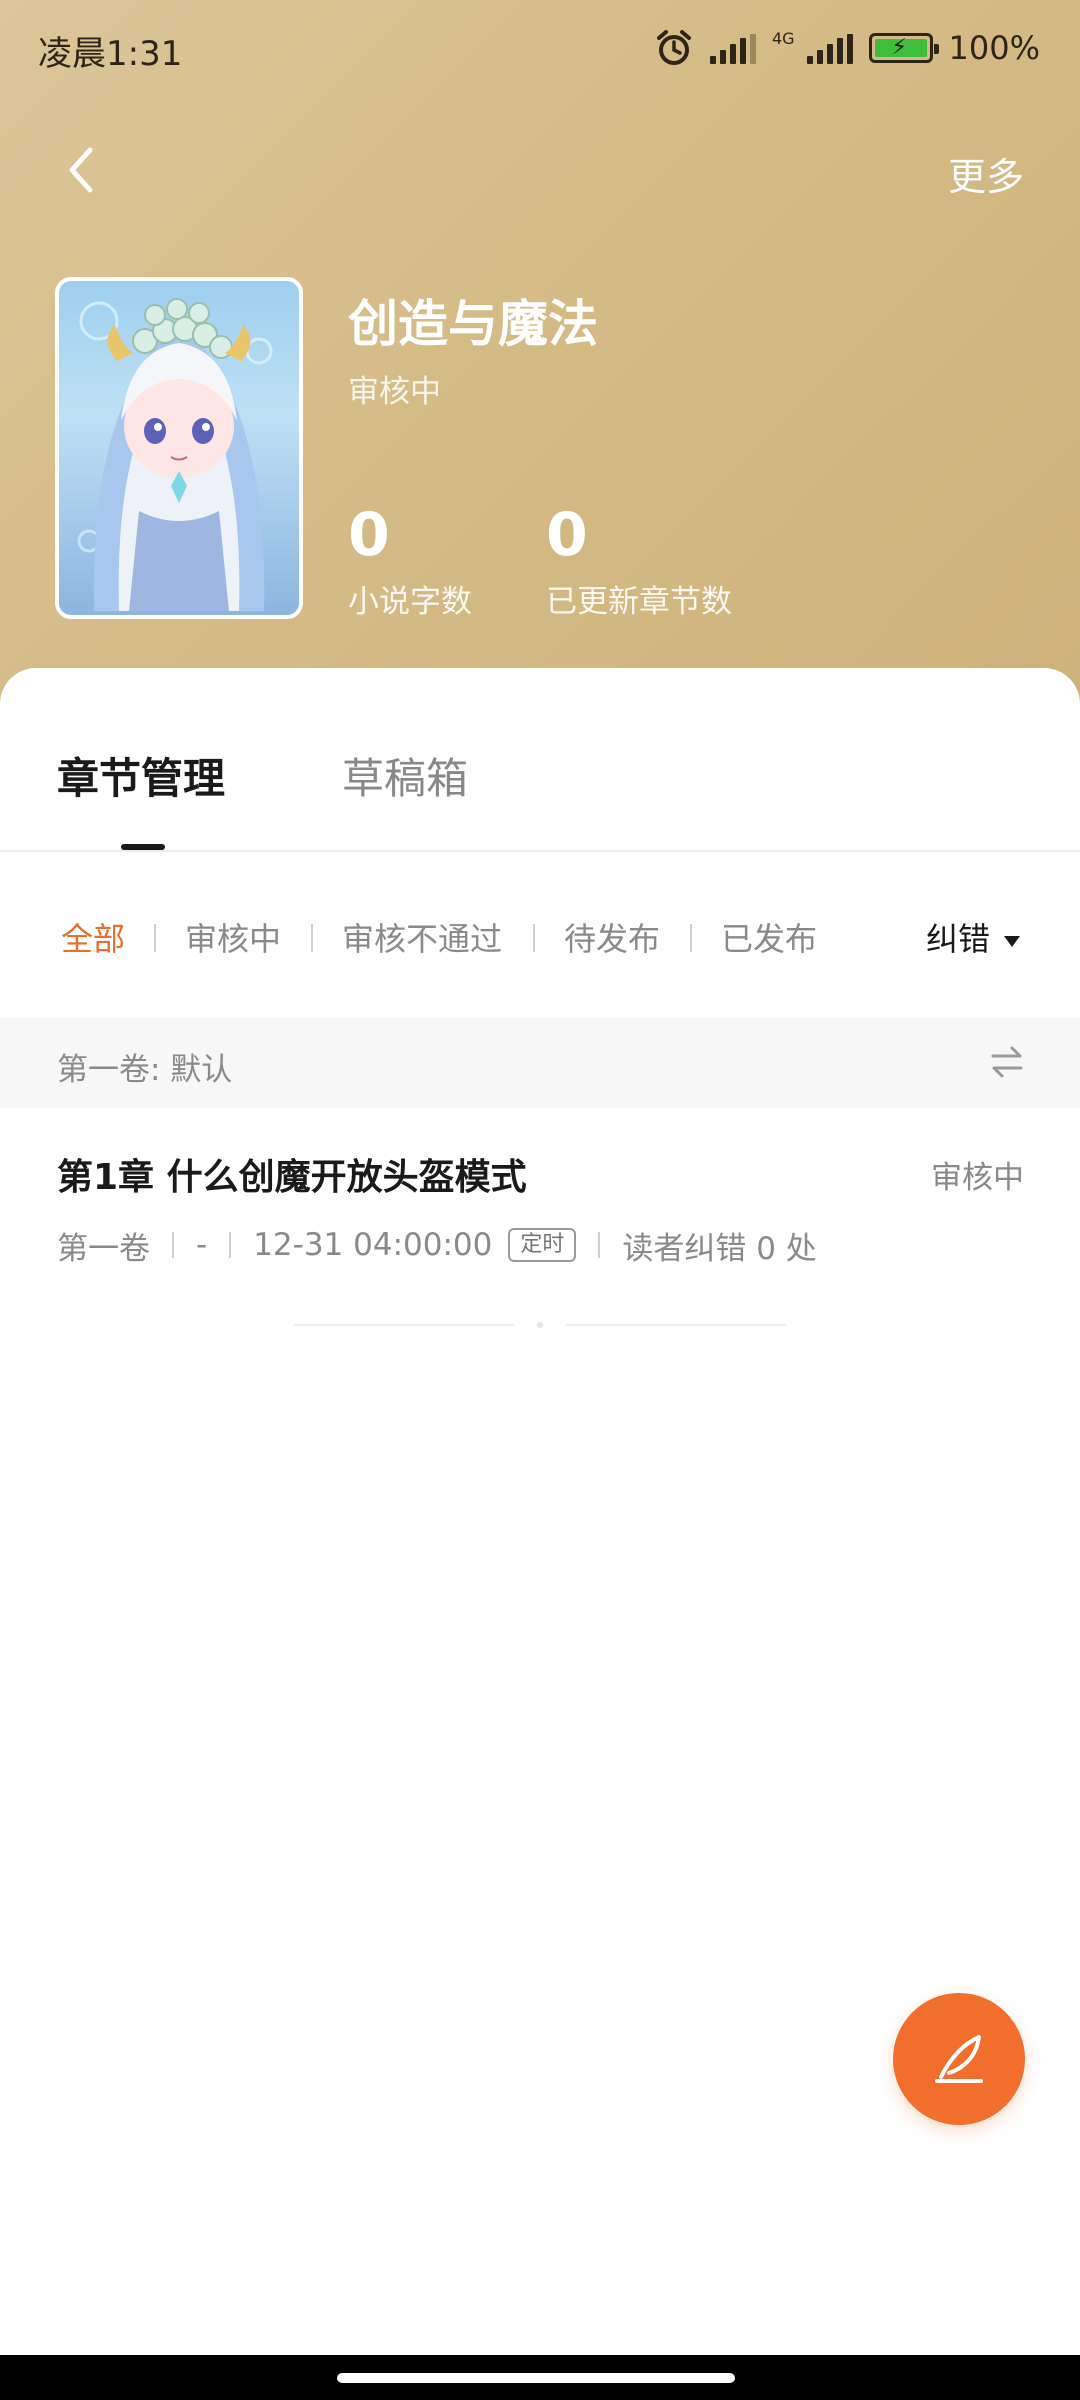 The image size is (1080, 2400). What do you see at coordinates (639, 602) in the screenshot?
I see `stat-label: 已更新章节数` at bounding box center [639, 602].